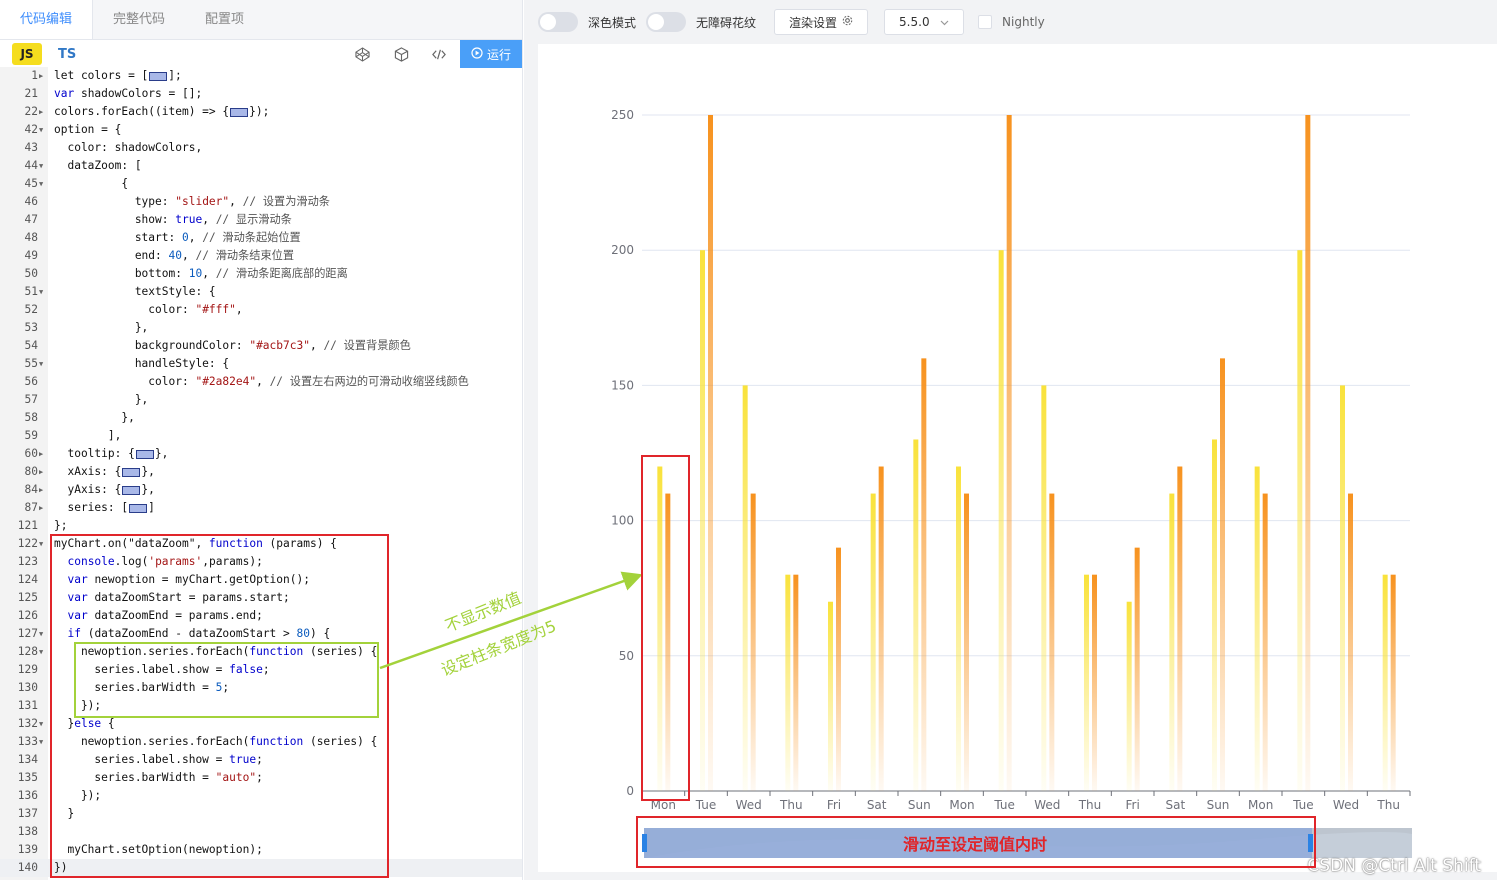 The height and width of the screenshot is (880, 1497). What do you see at coordinates (626, 656) in the screenshot?
I see `y-tick-label: 50` at bounding box center [626, 656].